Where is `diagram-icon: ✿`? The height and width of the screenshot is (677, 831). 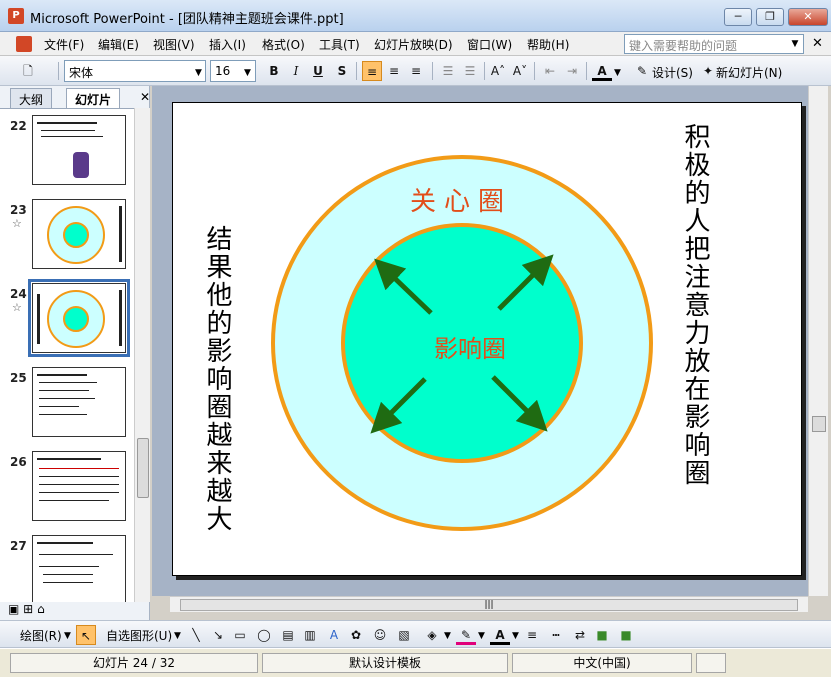 diagram-icon: ✿ is located at coordinates (356, 635).